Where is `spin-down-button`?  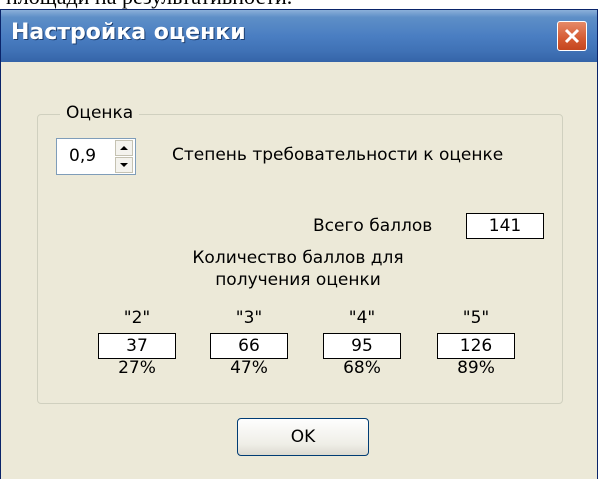 spin-down-button is located at coordinates (124, 165).